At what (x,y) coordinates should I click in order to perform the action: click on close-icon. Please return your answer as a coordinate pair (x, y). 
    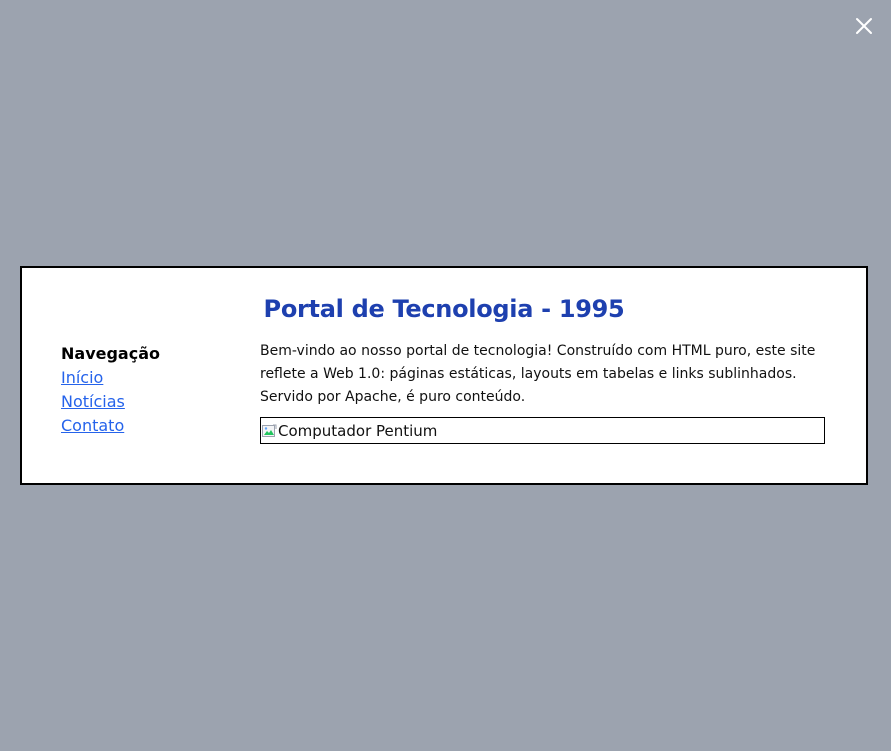
    Looking at the image, I should click on (864, 26).